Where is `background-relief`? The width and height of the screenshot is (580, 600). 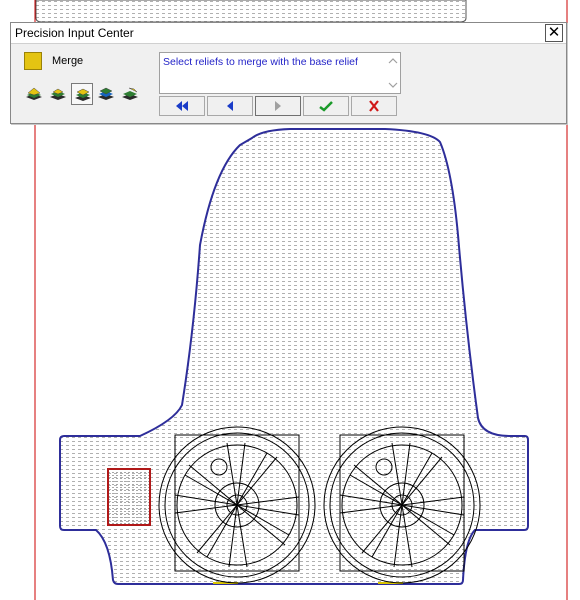
background-relief is located at coordinates (251, 11).